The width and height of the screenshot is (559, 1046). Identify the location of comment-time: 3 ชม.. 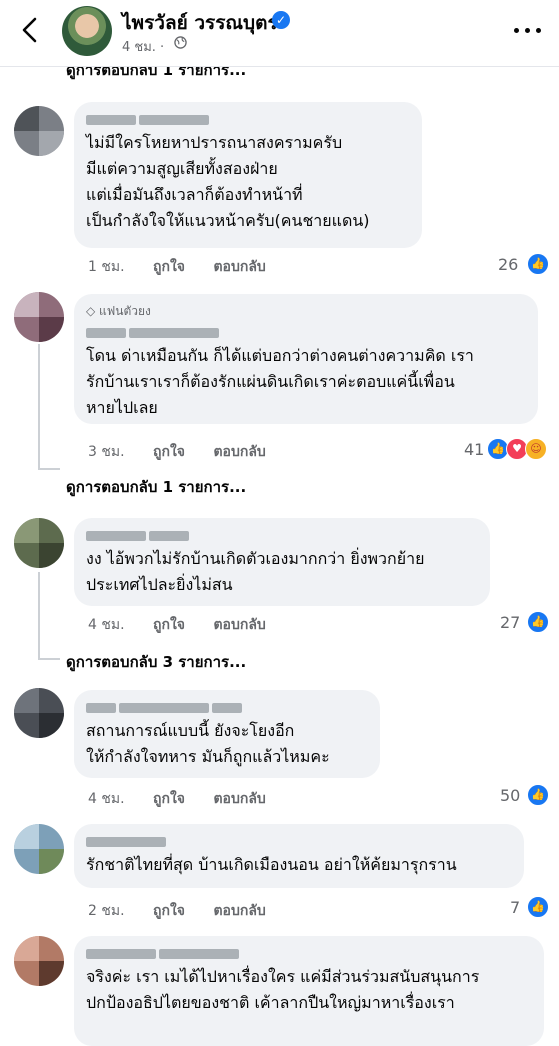
(106, 452).